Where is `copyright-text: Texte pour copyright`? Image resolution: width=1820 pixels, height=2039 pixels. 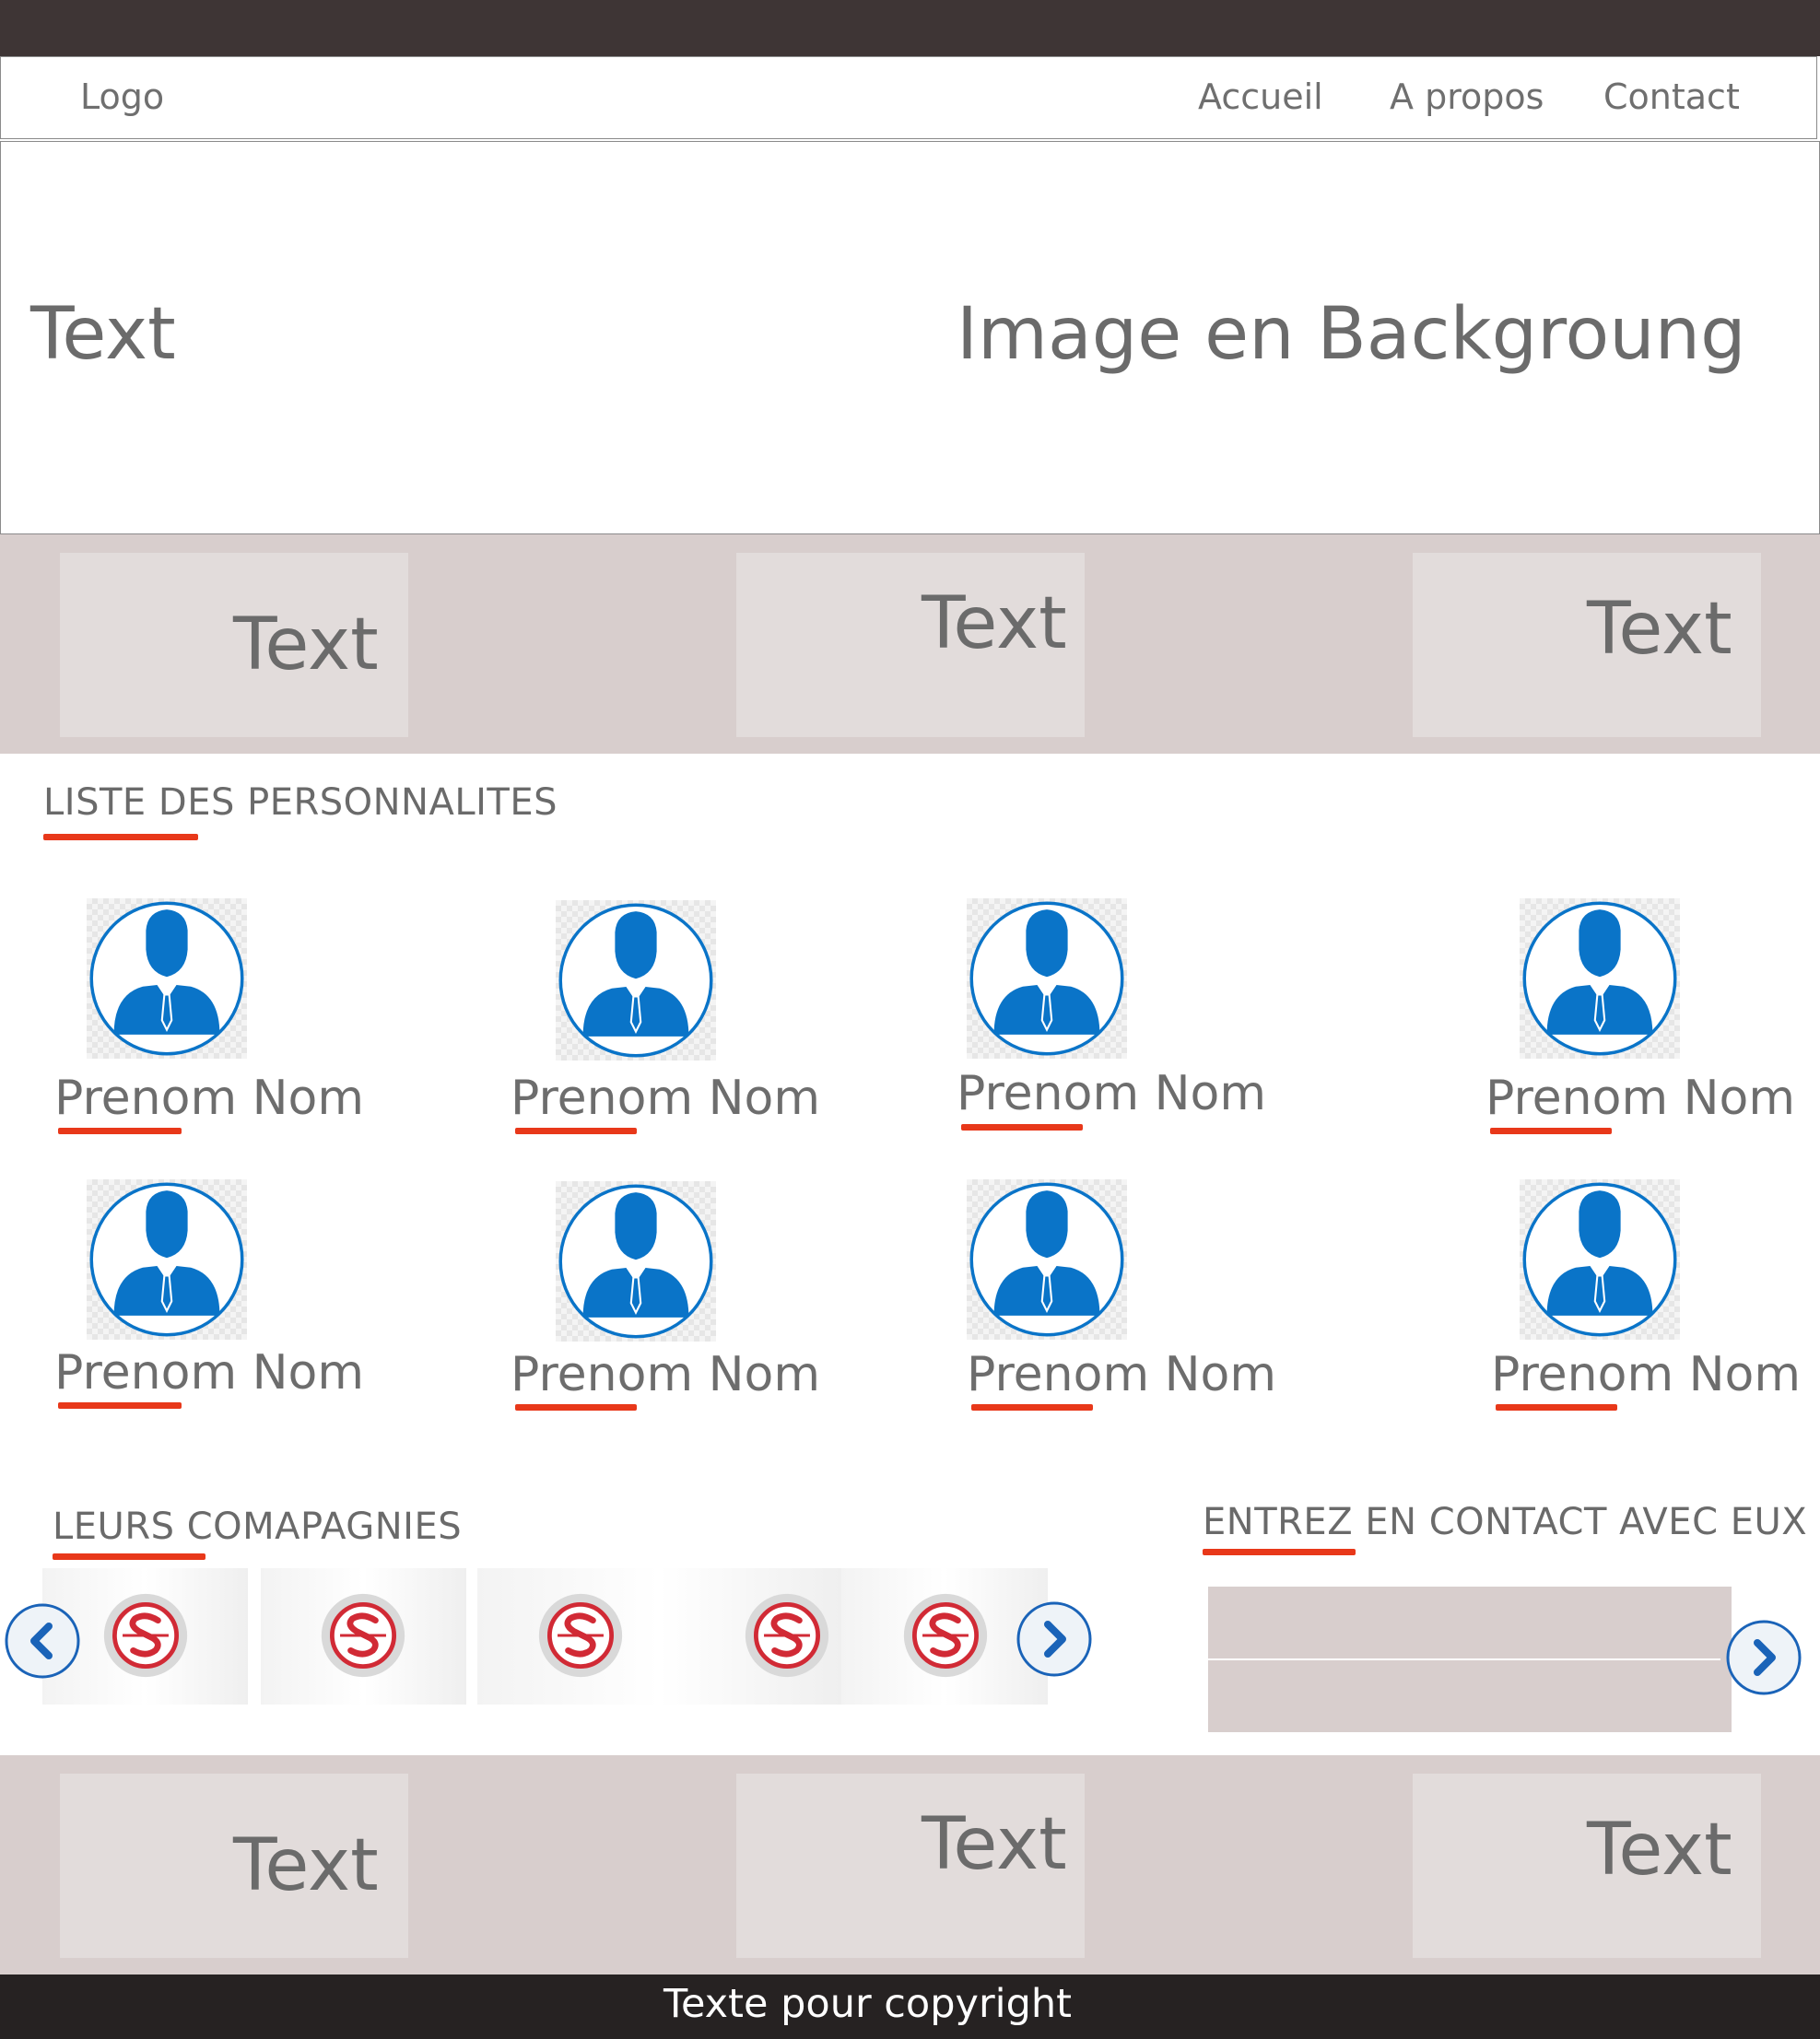 copyright-text: Texte pour copyright is located at coordinates (868, 2004).